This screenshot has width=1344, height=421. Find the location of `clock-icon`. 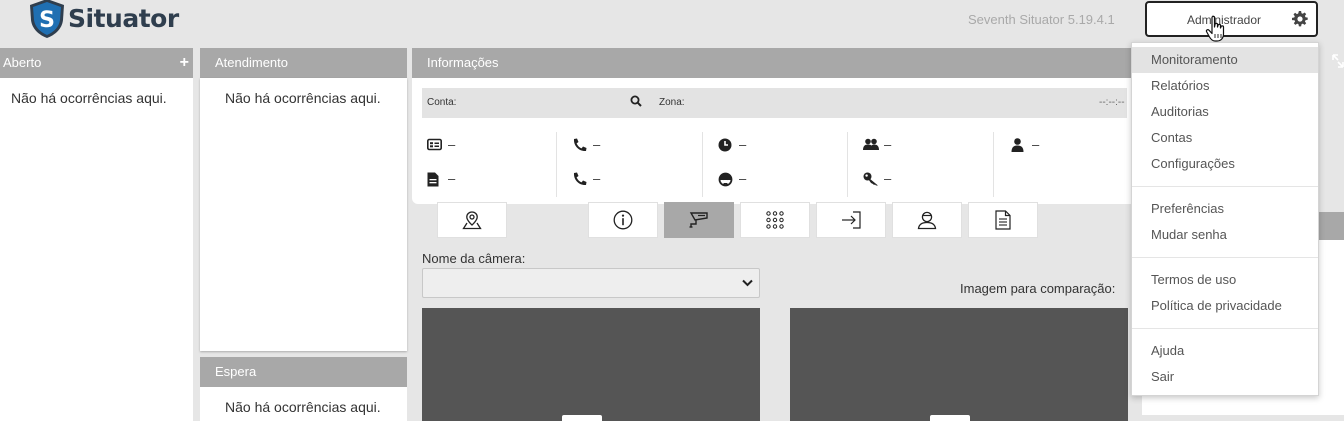

clock-icon is located at coordinates (725, 145).